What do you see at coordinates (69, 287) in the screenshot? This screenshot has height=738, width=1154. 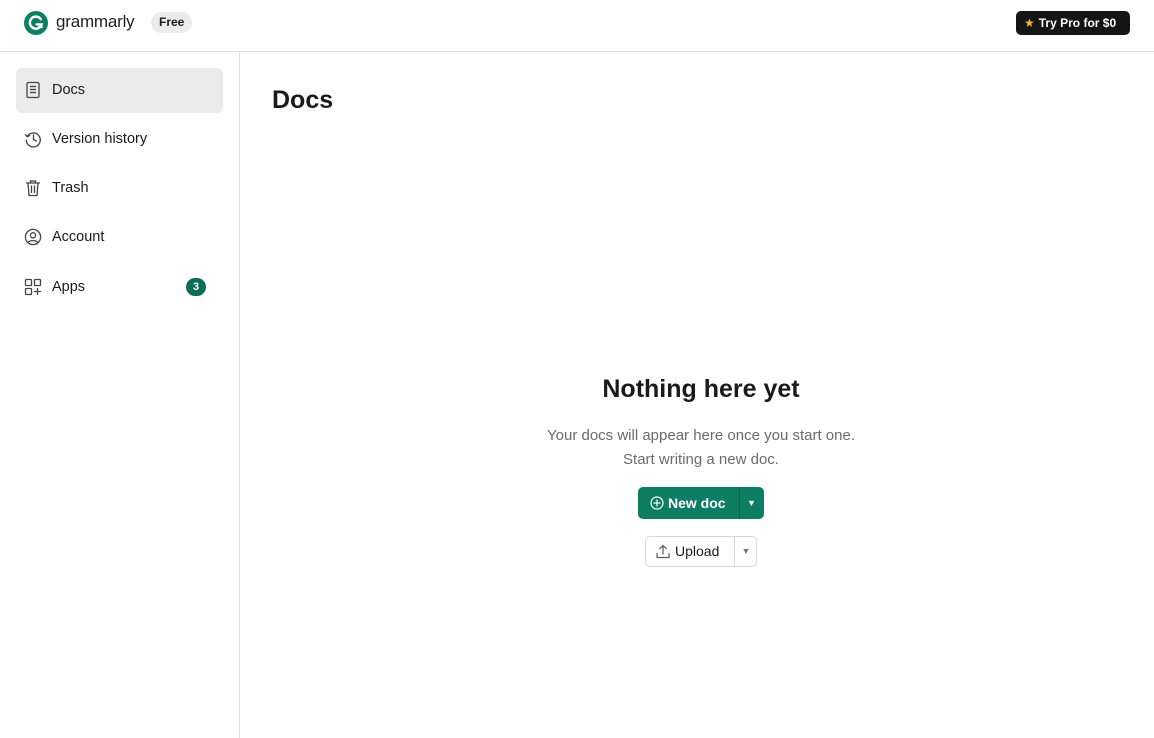 I see `sidebar-item-label: Apps` at bounding box center [69, 287].